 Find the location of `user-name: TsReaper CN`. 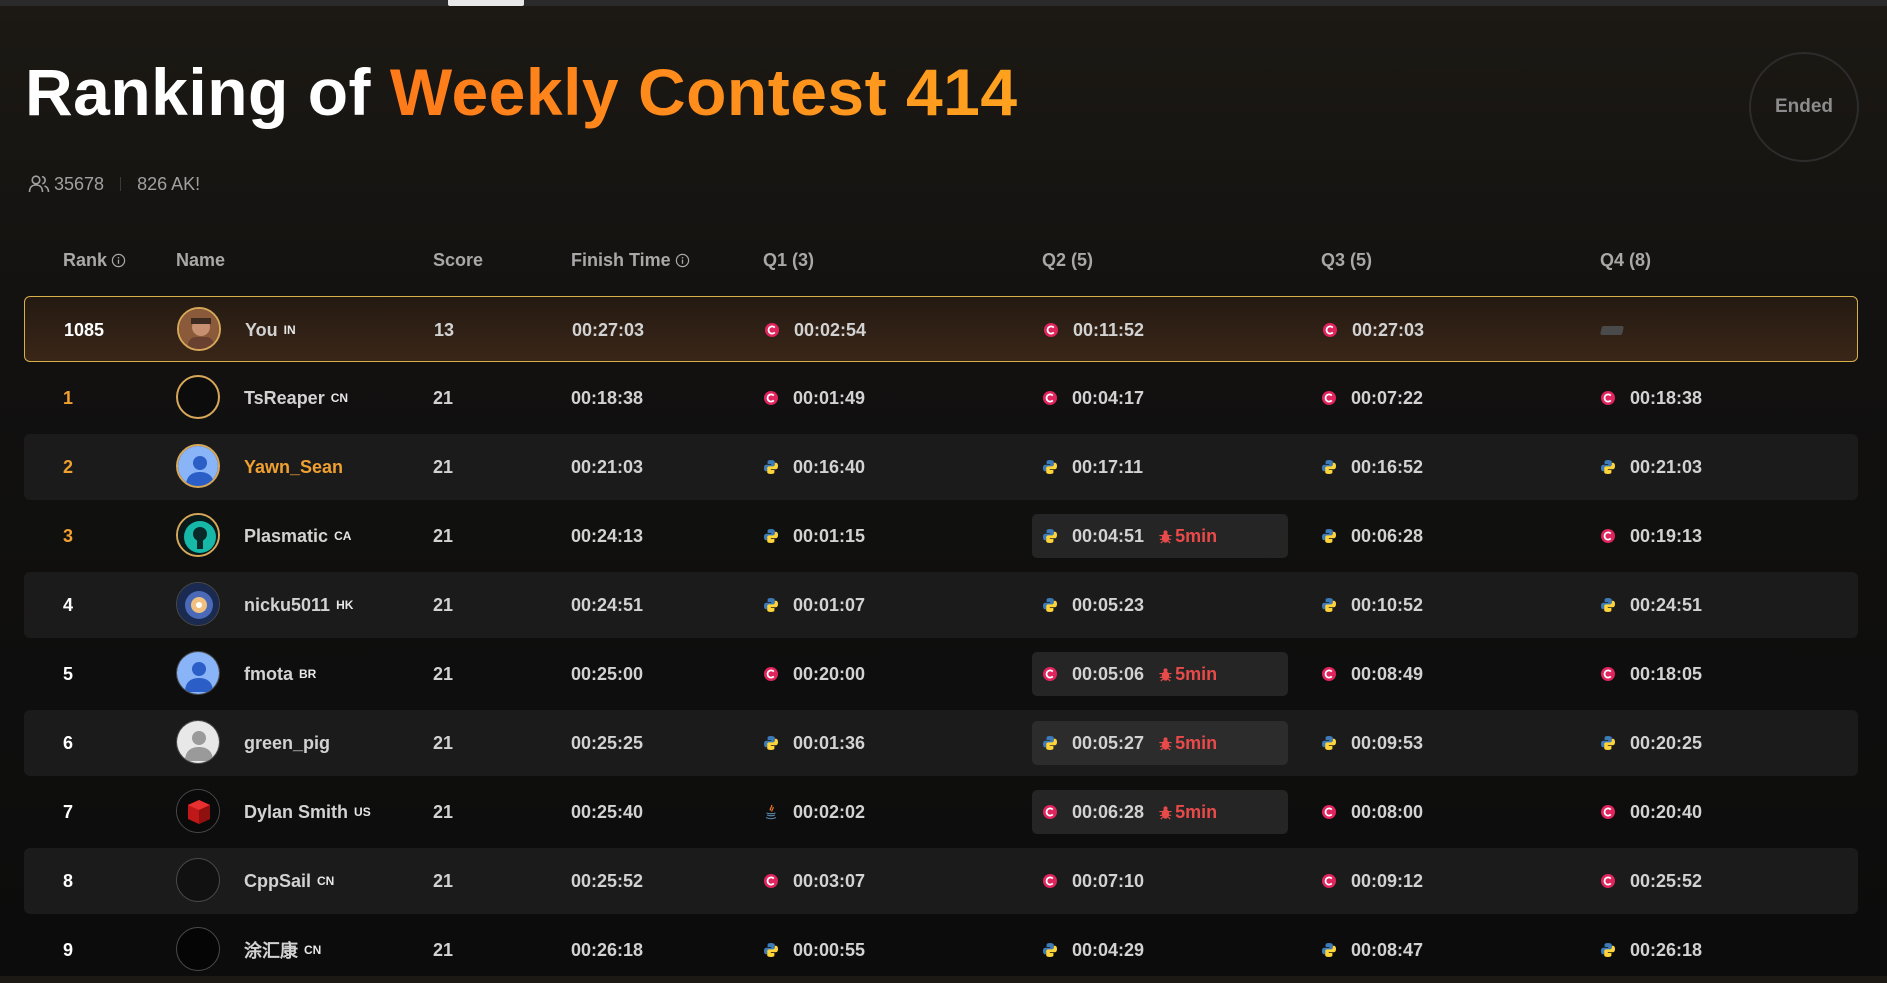

user-name: TsReaper CN is located at coordinates (296, 398).